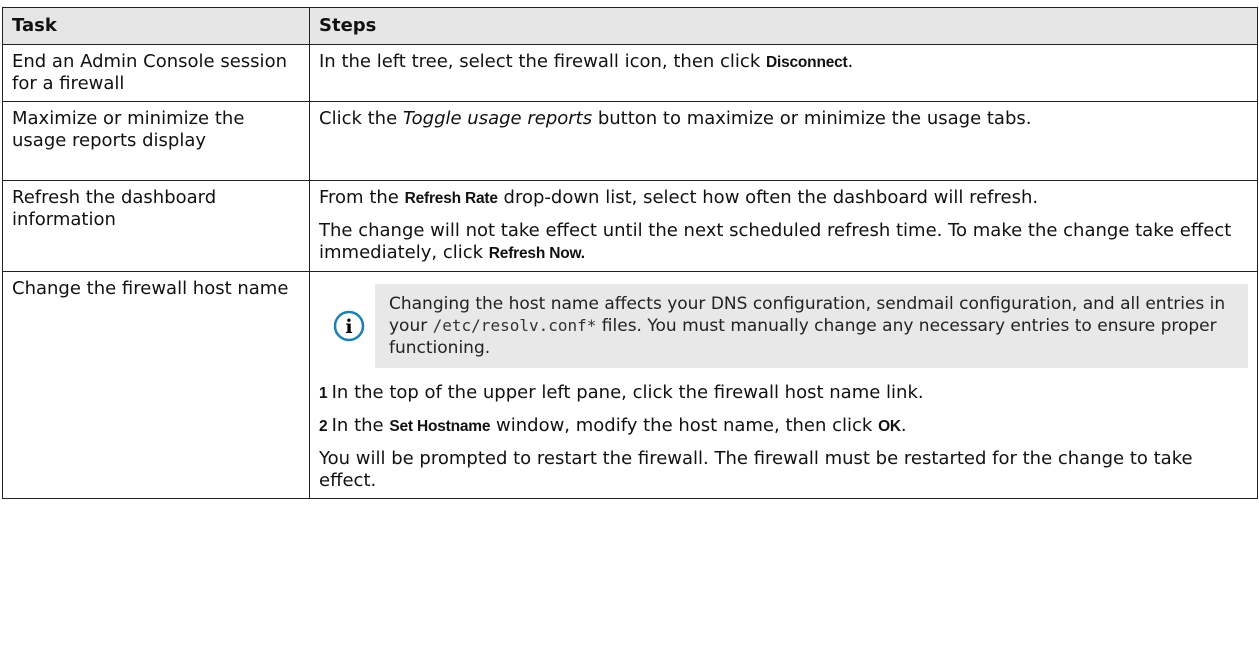 This screenshot has width=1259, height=656. Describe the element at coordinates (536, 253) in the screenshot. I see `ui-term-refresh-now: Refresh Now.` at that location.